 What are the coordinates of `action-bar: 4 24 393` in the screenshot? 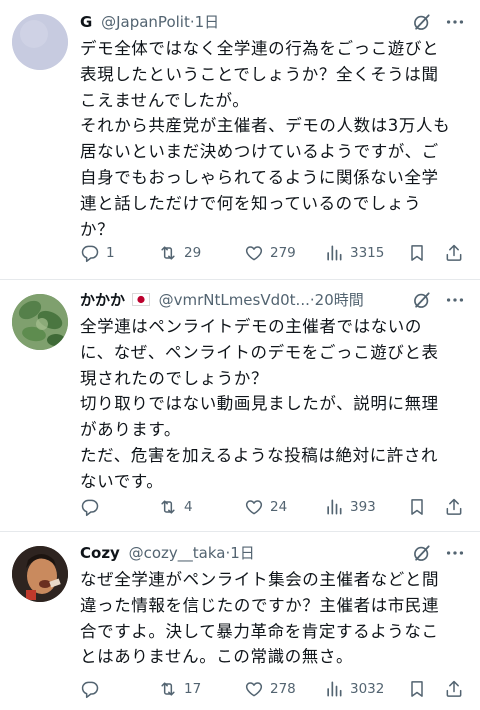 It's located at (273, 507).